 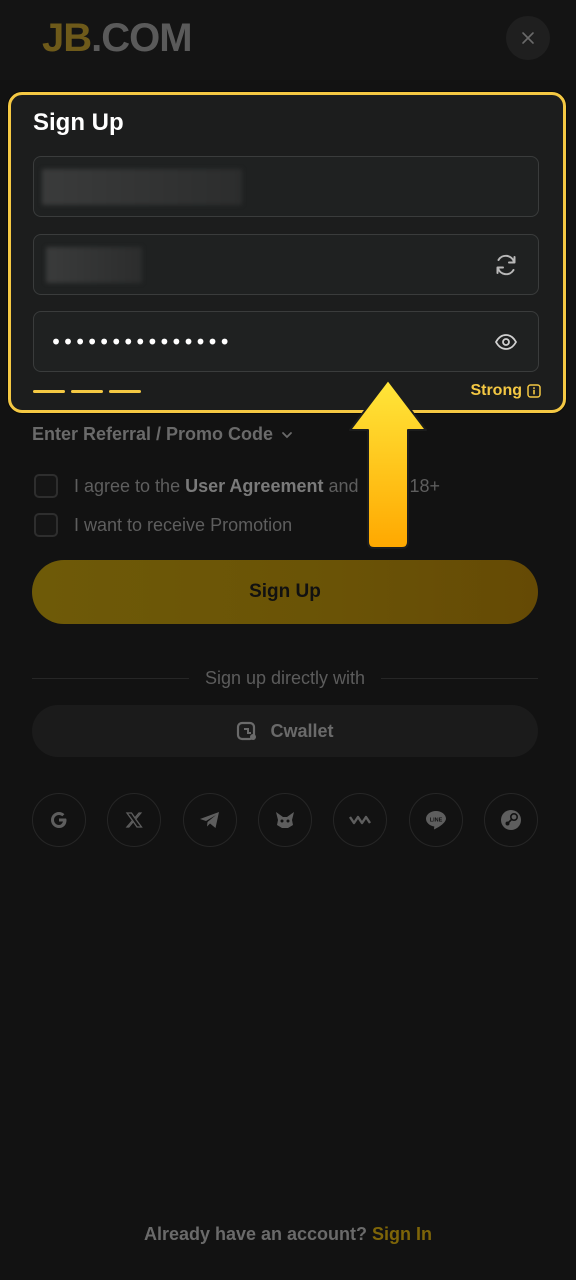 I want to click on svg-text: LINE, so click(x=435, y=821).